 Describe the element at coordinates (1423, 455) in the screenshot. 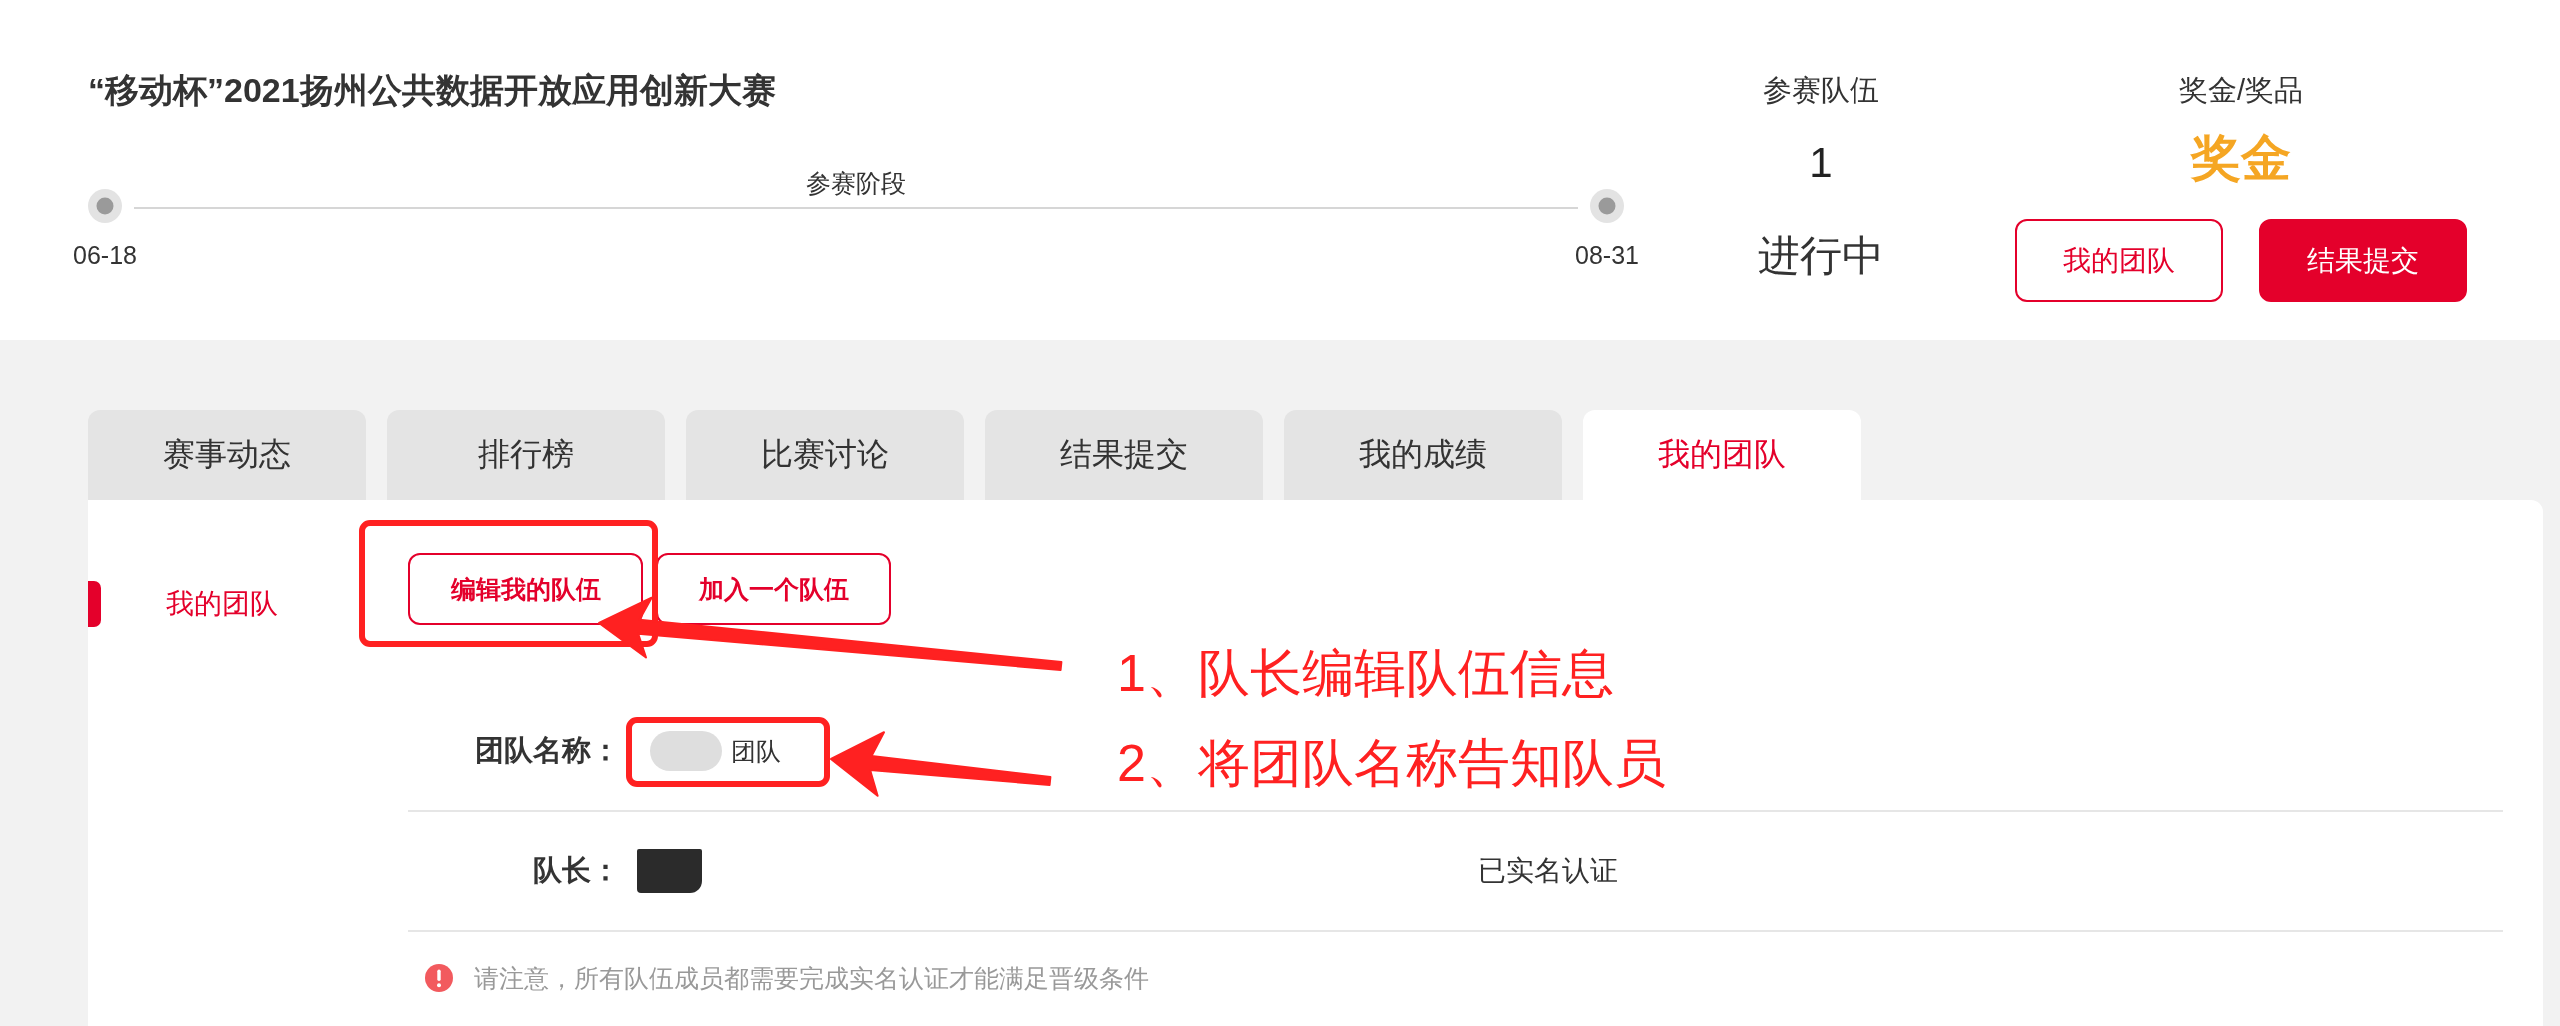

I see `tab: 我的成绩` at that location.